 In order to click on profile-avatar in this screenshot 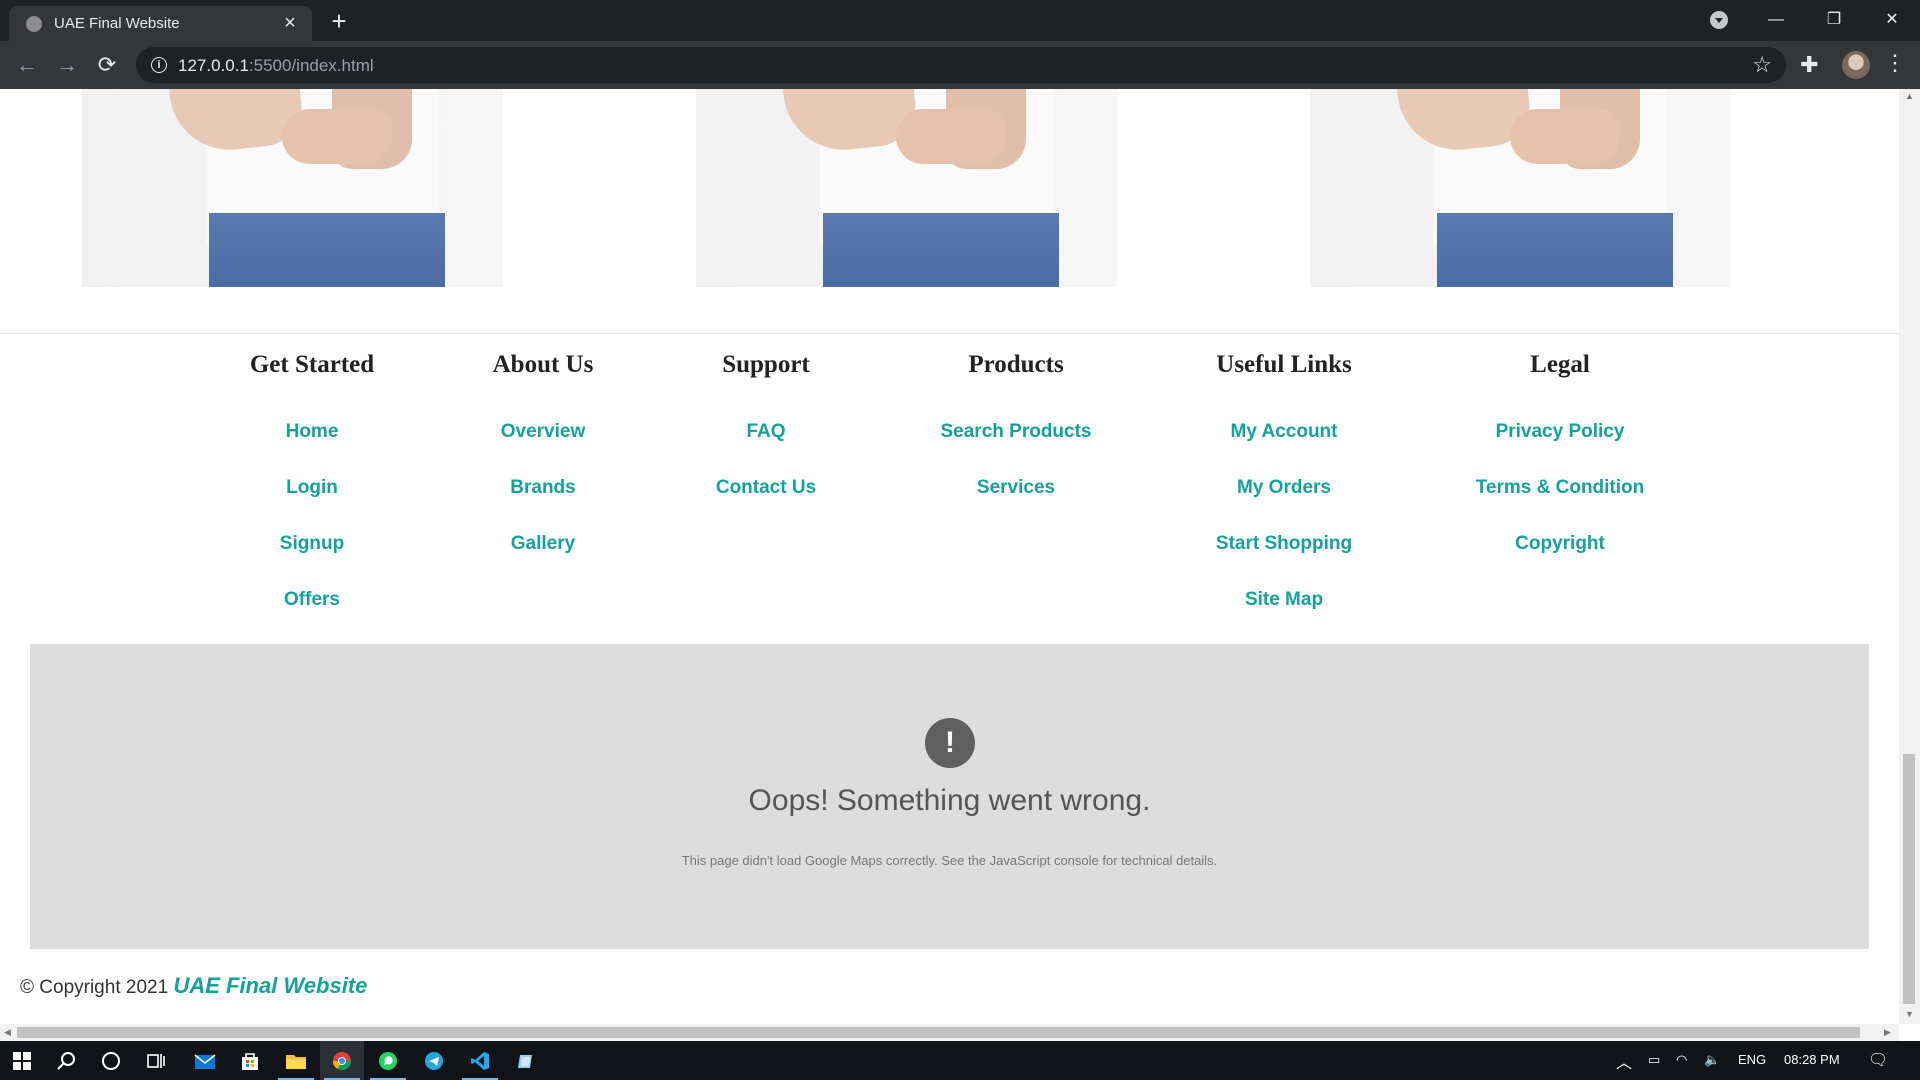, I will do `click(1856, 65)`.